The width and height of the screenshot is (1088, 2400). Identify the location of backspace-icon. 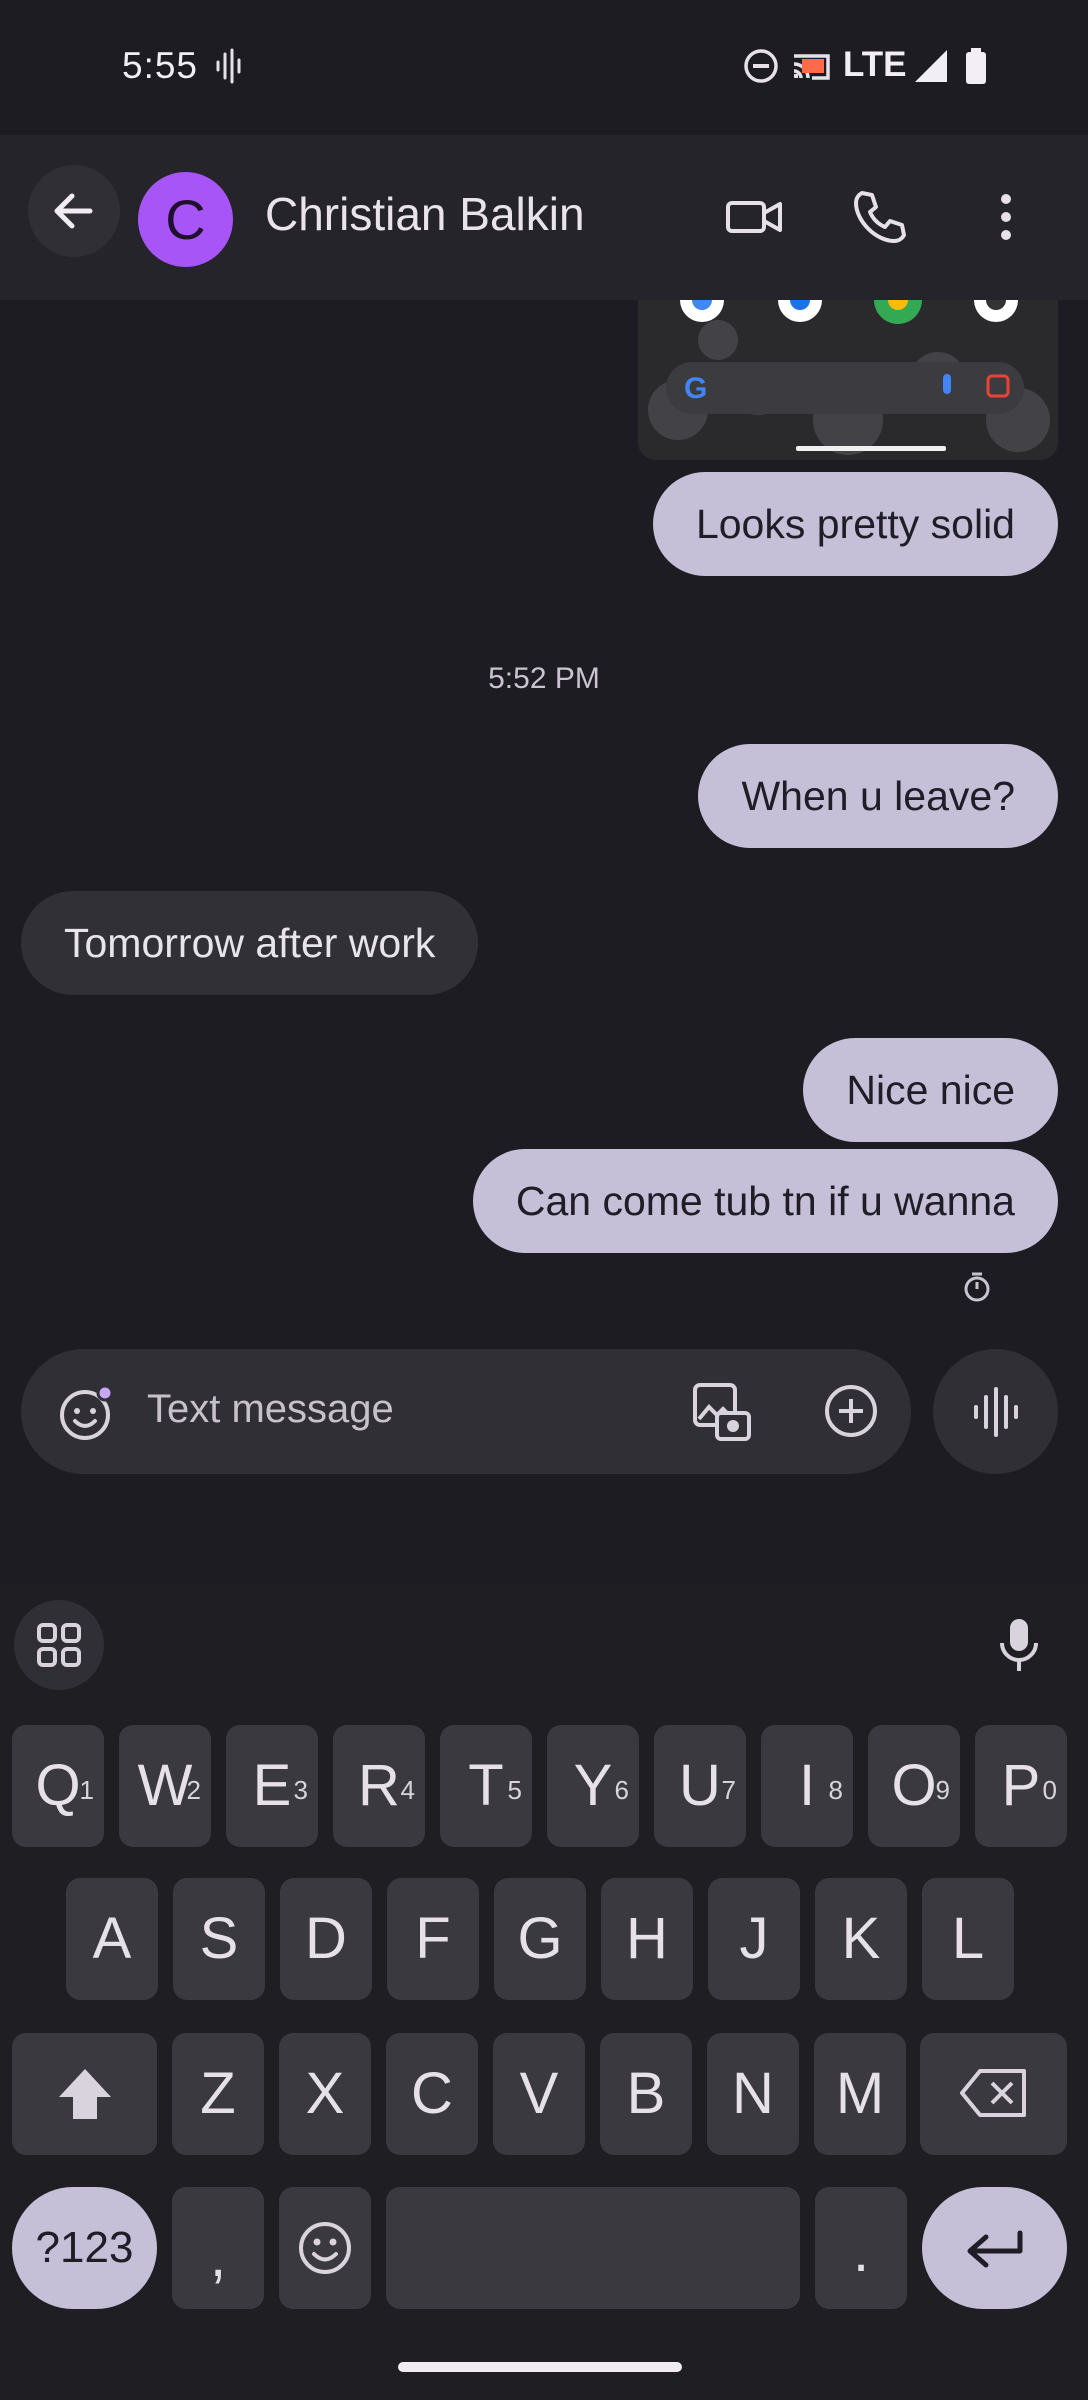
(993, 2093).